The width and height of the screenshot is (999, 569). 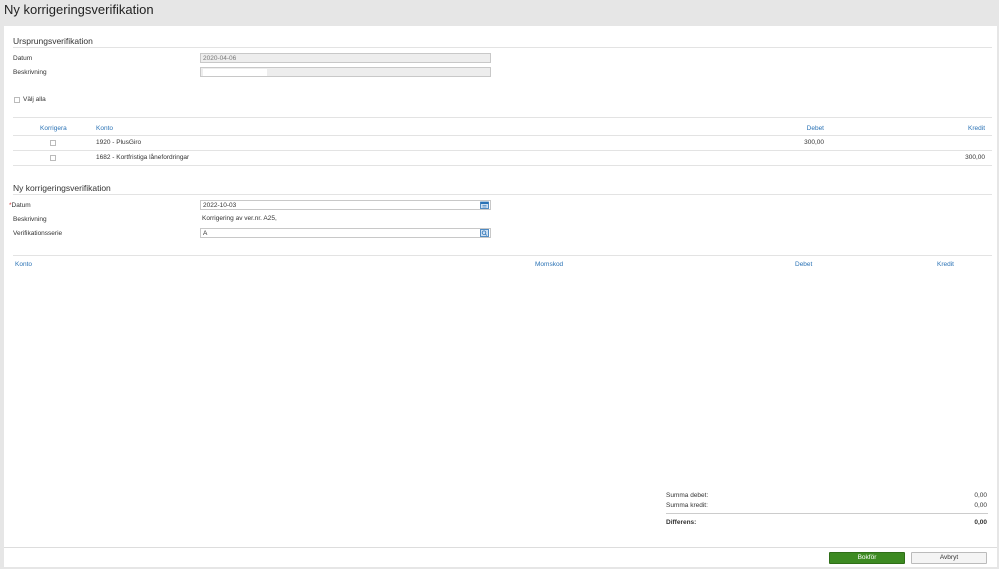 What do you see at coordinates (239, 218) in the screenshot?
I see `new-description-value: Korrigering av ver.nr. A25,` at bounding box center [239, 218].